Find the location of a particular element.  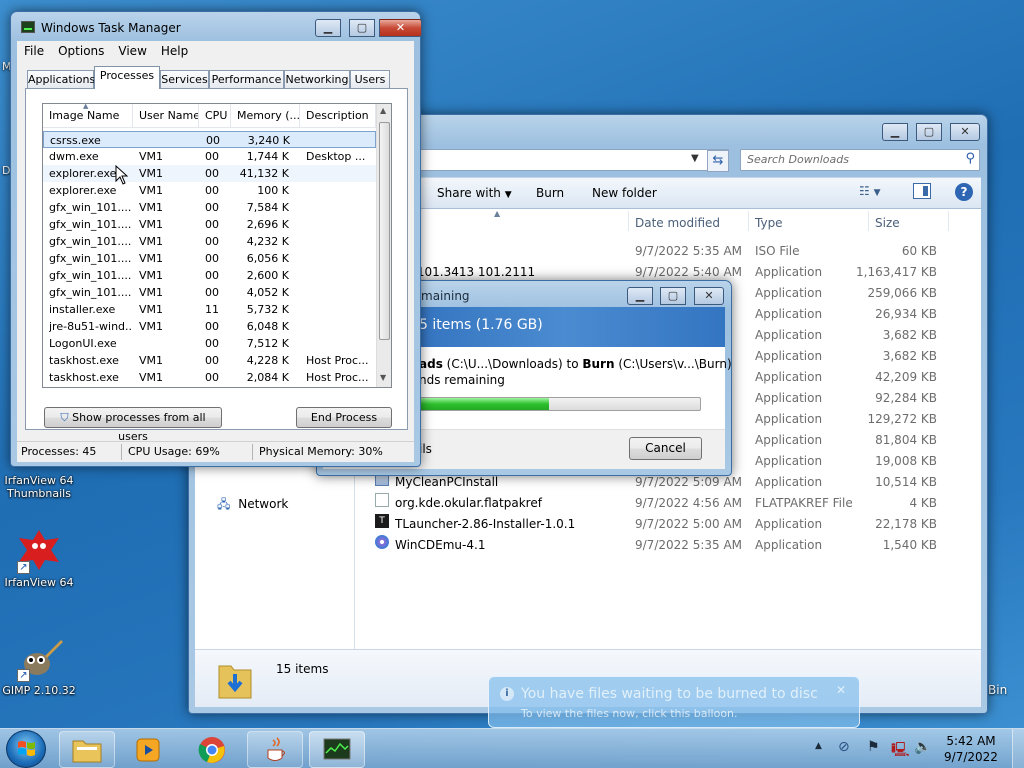

process-memory: 4,232 K is located at coordinates (267, 241).